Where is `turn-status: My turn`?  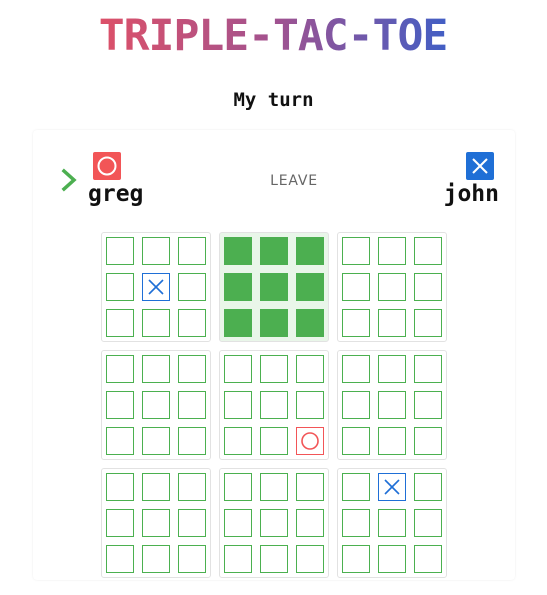 turn-status: My turn is located at coordinates (273, 100).